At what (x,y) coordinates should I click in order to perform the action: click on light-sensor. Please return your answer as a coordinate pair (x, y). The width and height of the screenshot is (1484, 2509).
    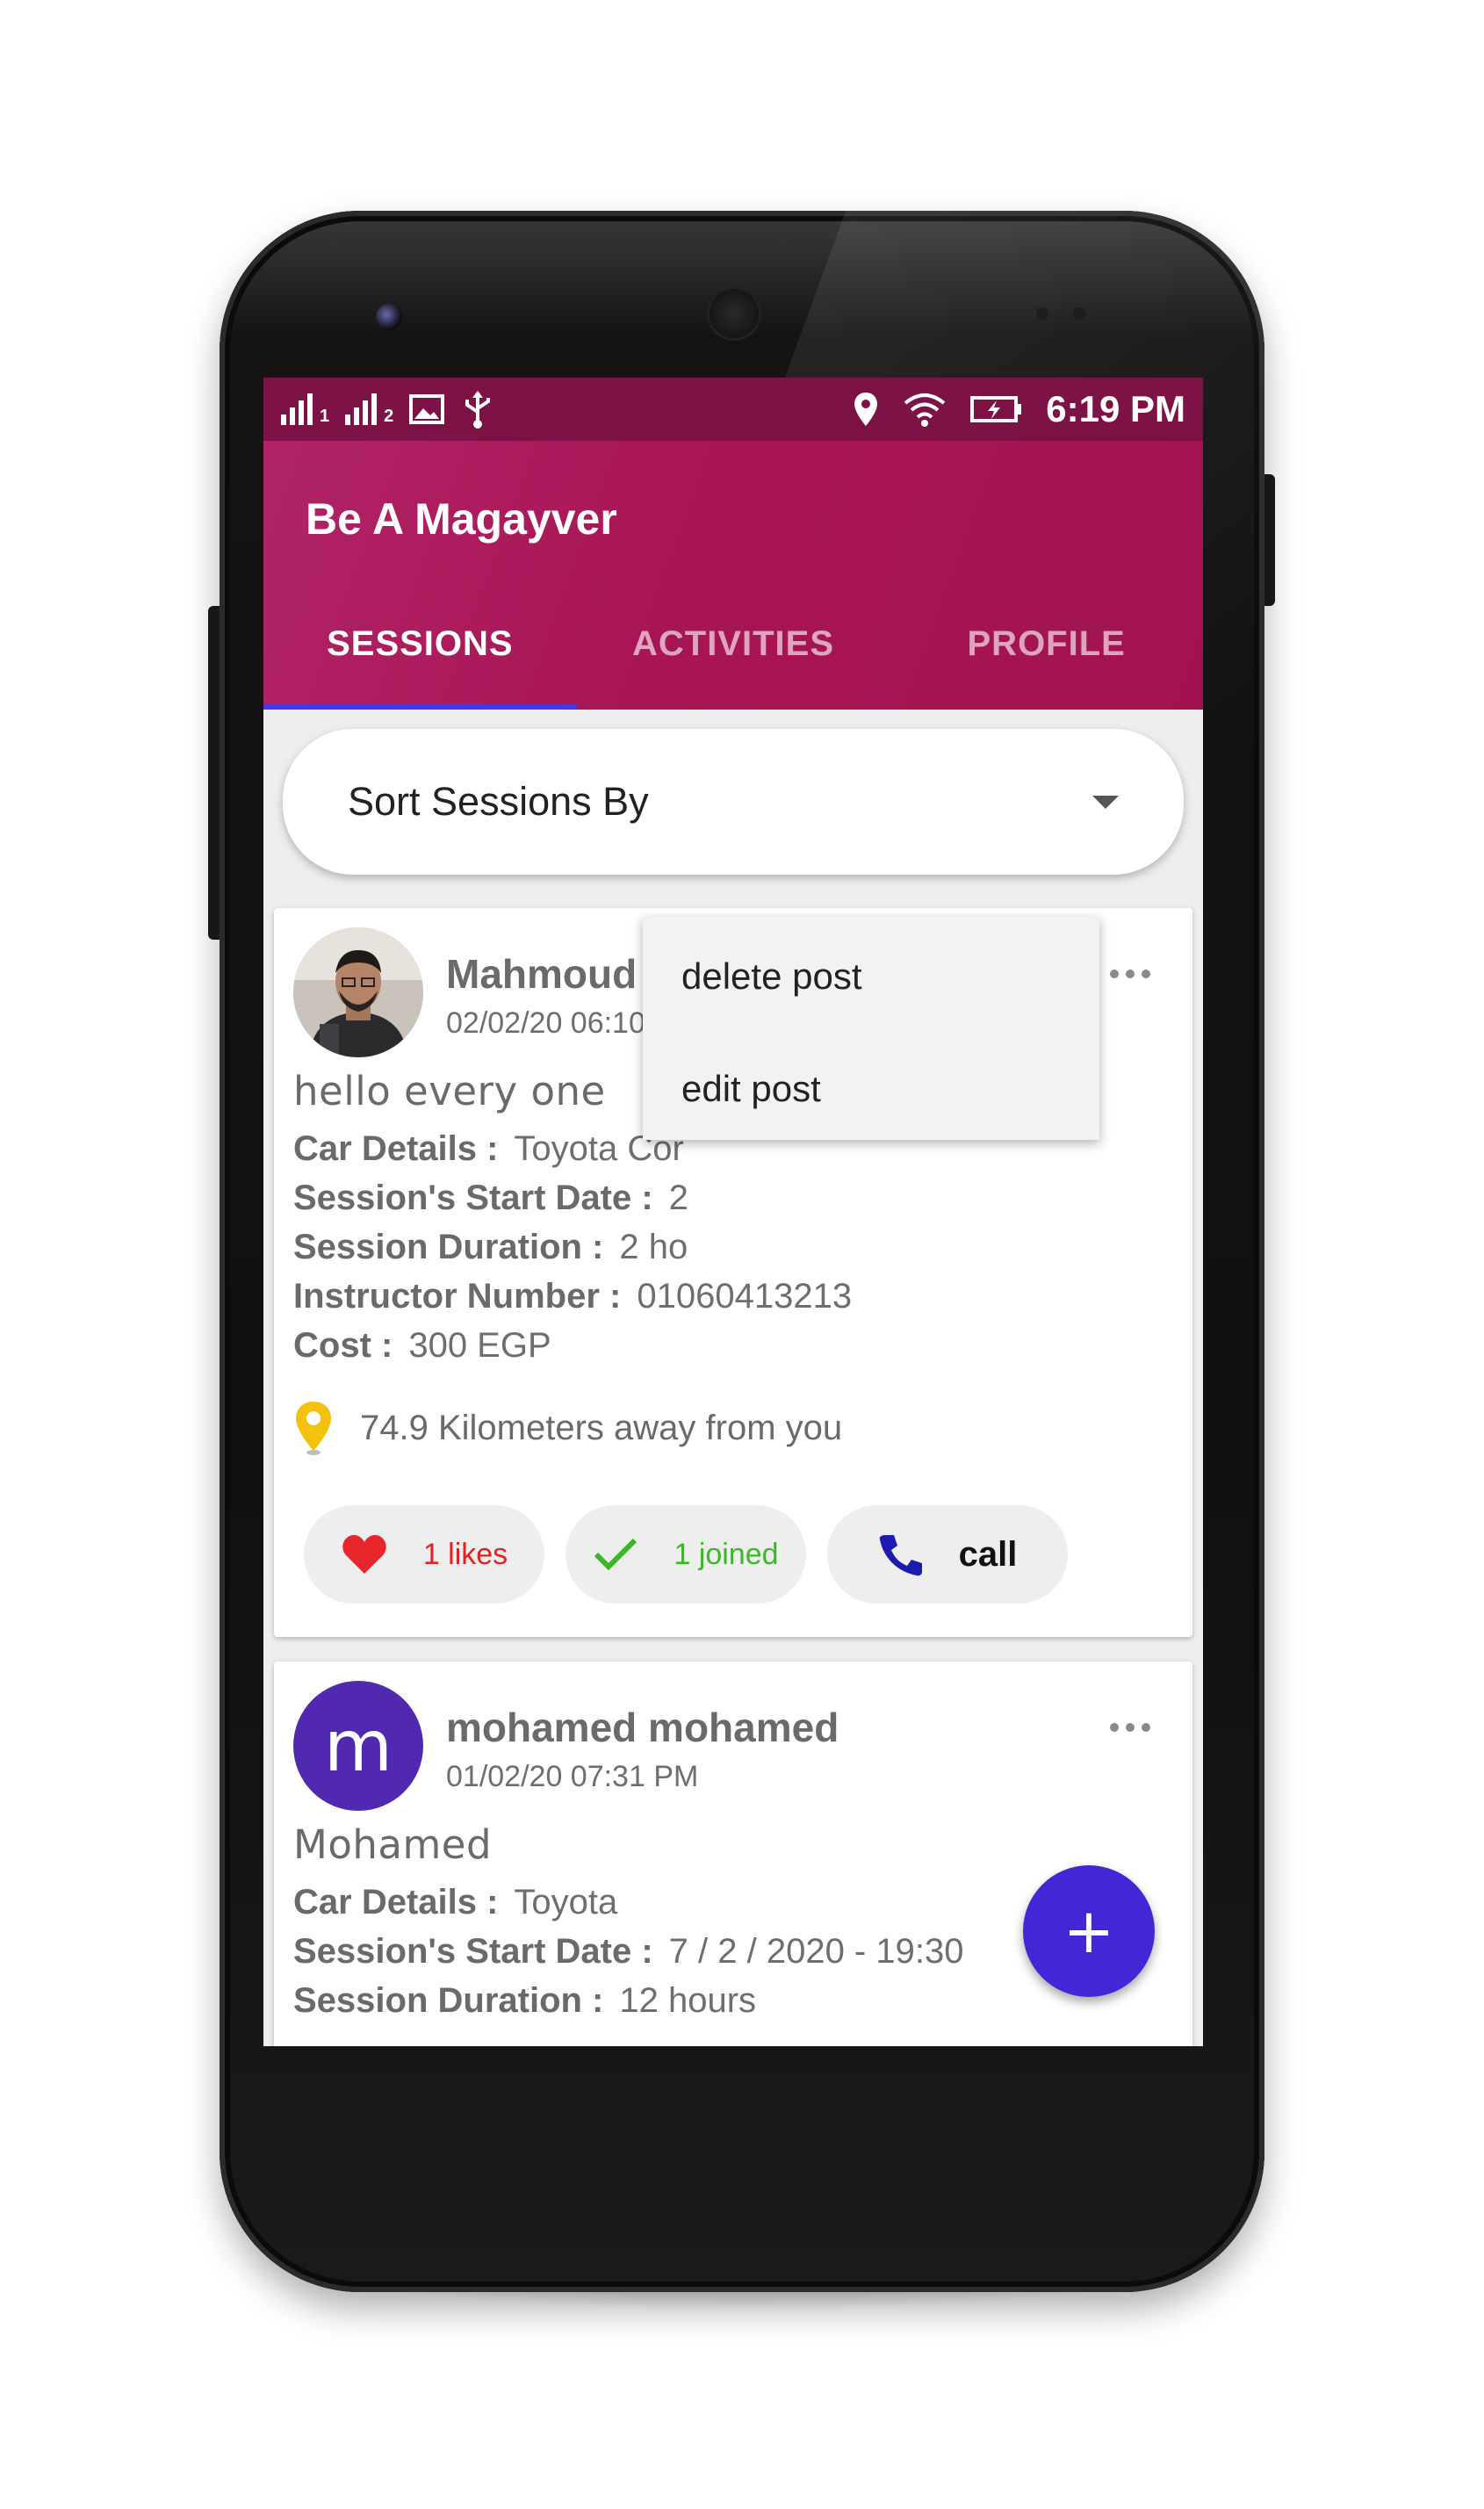
    Looking at the image, I should click on (1079, 313).